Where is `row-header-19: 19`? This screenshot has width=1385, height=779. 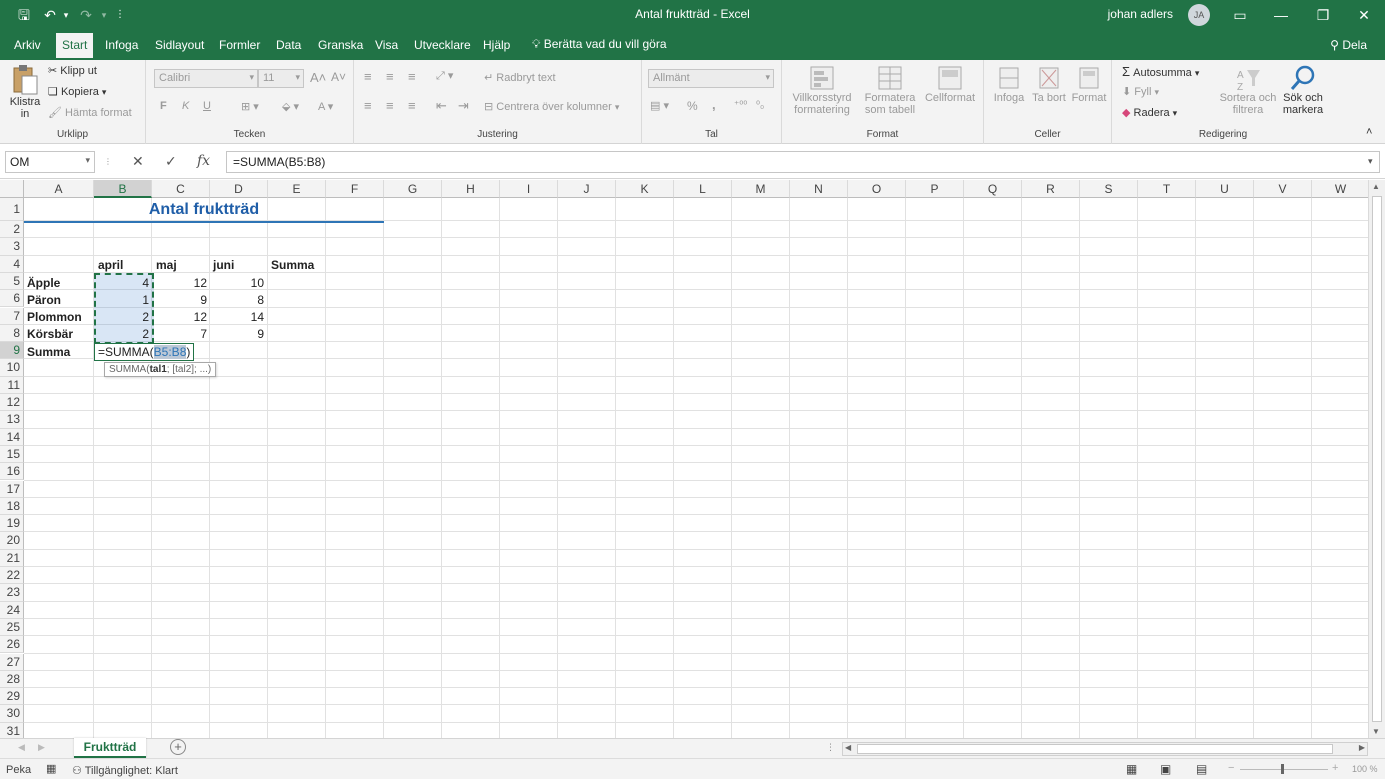
row-header-19: 19 is located at coordinates (12, 524).